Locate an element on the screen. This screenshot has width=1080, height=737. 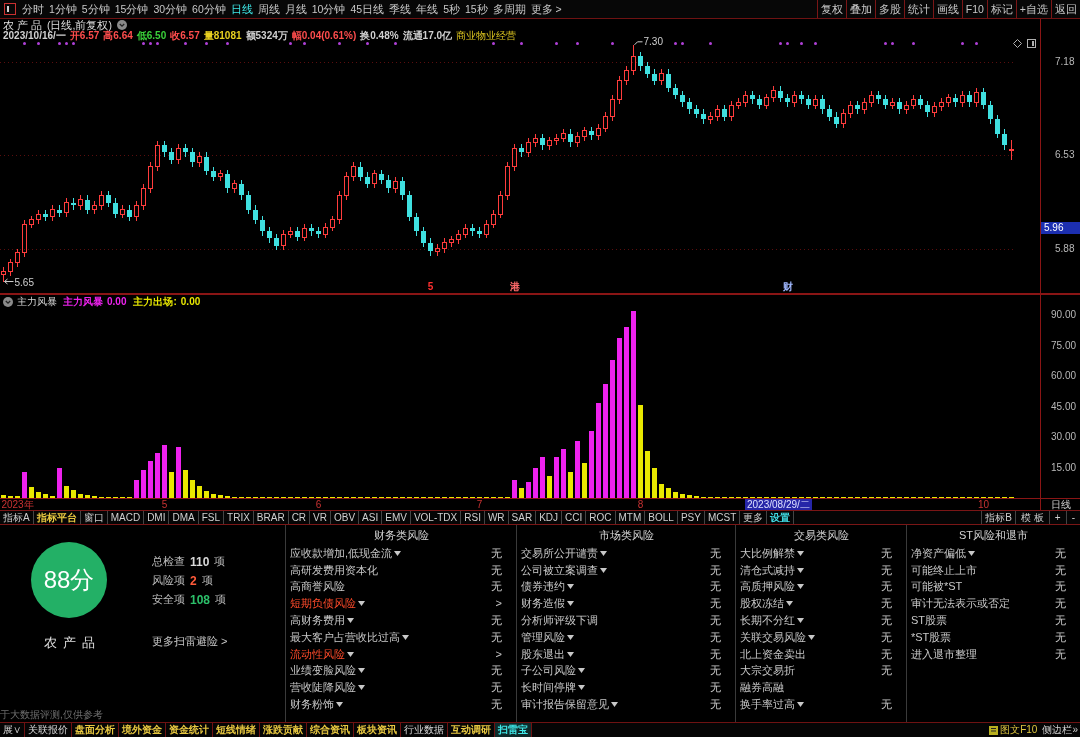
indicator-tab: SAR is located at coordinates (522, 517).